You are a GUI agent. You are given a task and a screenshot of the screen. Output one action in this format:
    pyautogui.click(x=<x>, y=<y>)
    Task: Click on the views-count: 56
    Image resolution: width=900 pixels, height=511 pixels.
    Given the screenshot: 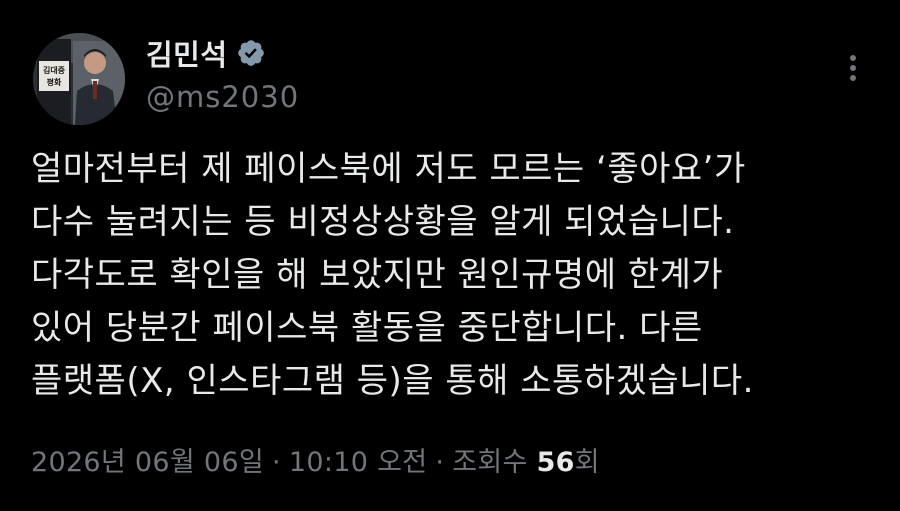 What is the action you would take?
    pyautogui.click(x=556, y=462)
    